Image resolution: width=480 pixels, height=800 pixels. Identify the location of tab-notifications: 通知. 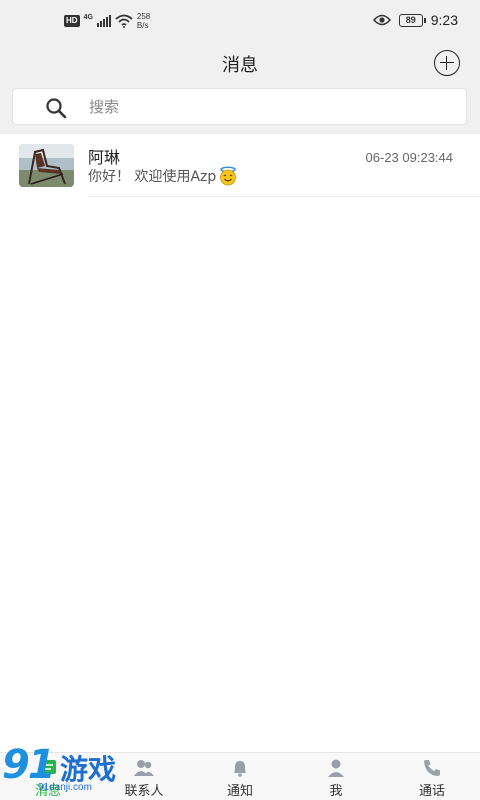
(240, 776).